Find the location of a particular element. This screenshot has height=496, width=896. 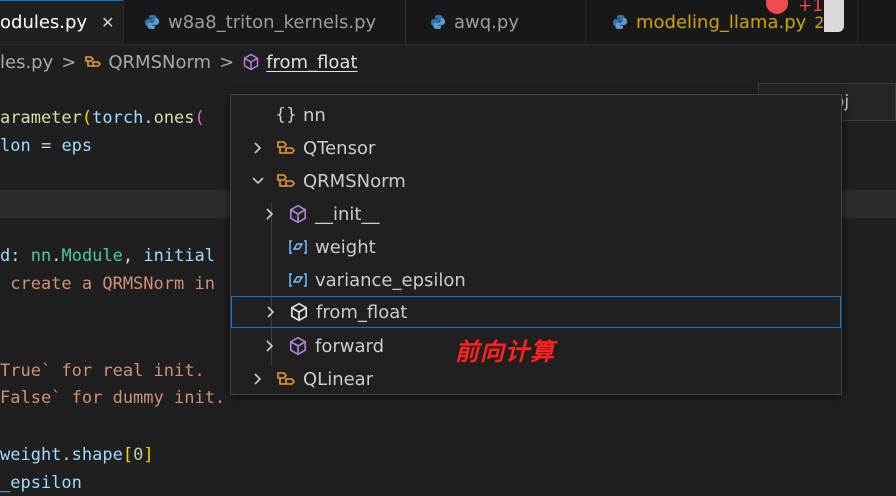

outline-item-label: variance_epsilon is located at coordinates (390, 280).